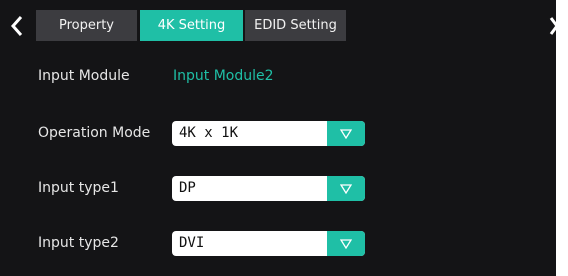  I want to click on back-button, so click(17, 26).